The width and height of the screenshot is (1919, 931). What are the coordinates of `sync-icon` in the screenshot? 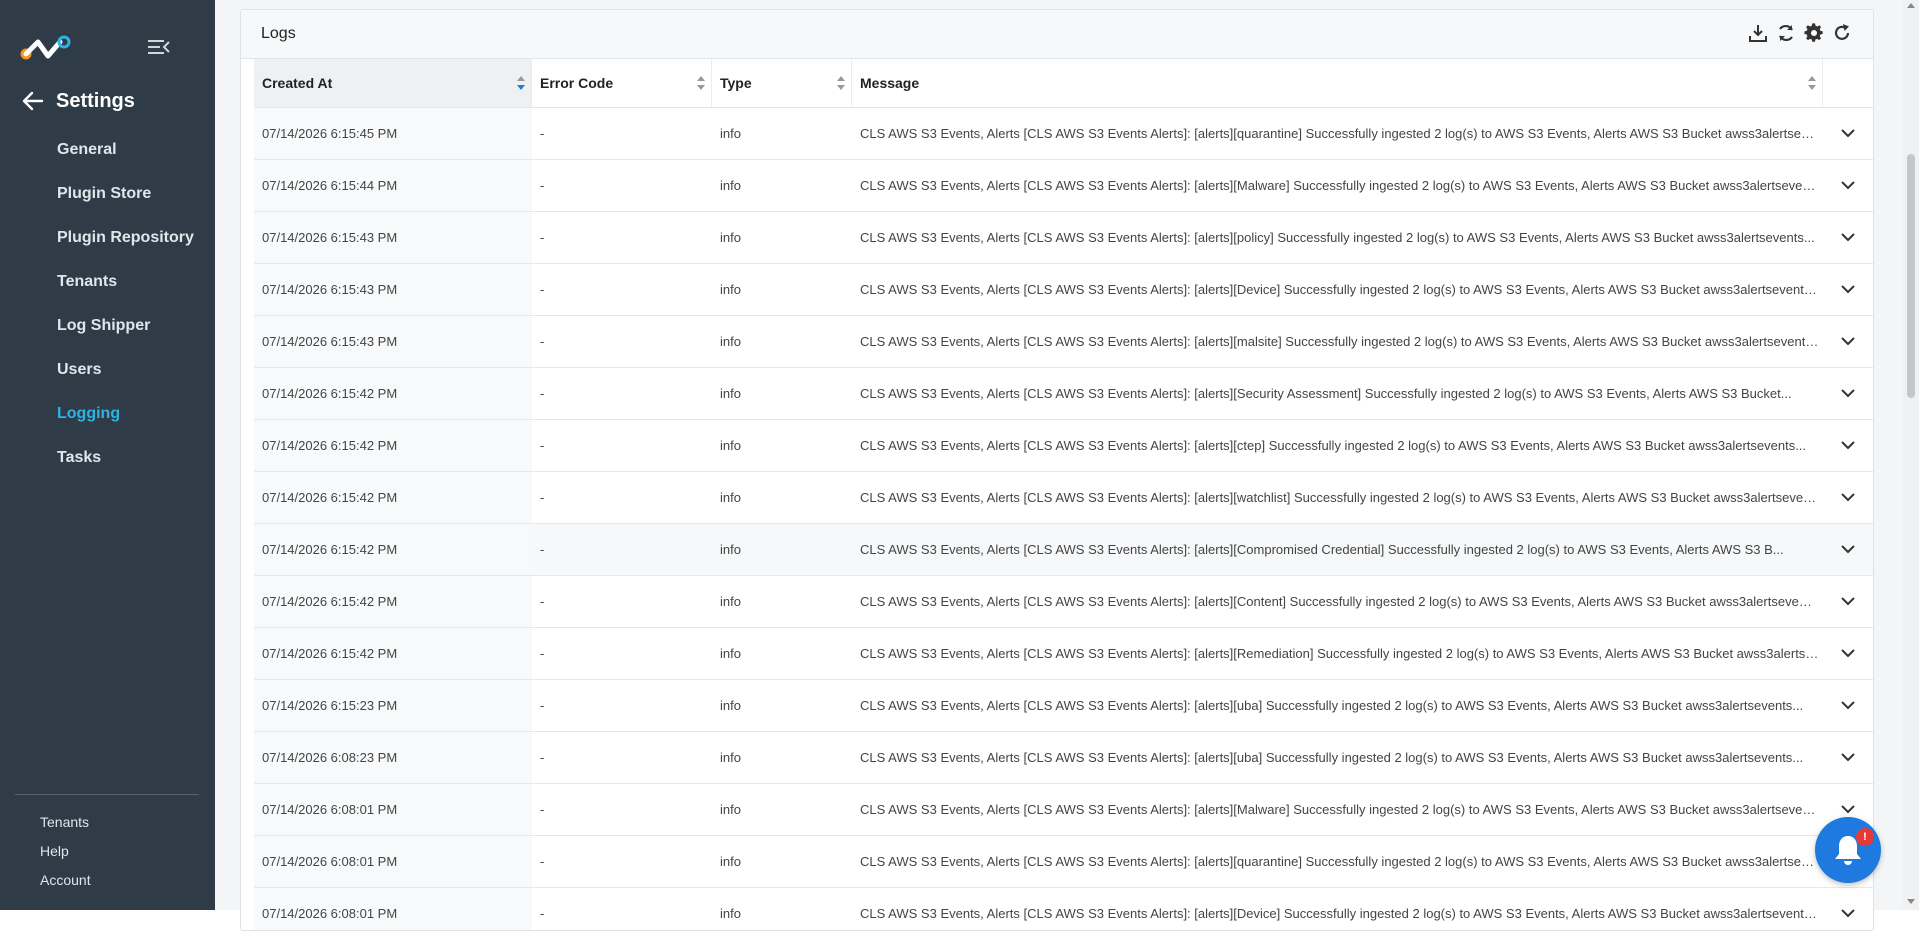 It's located at (1786, 33).